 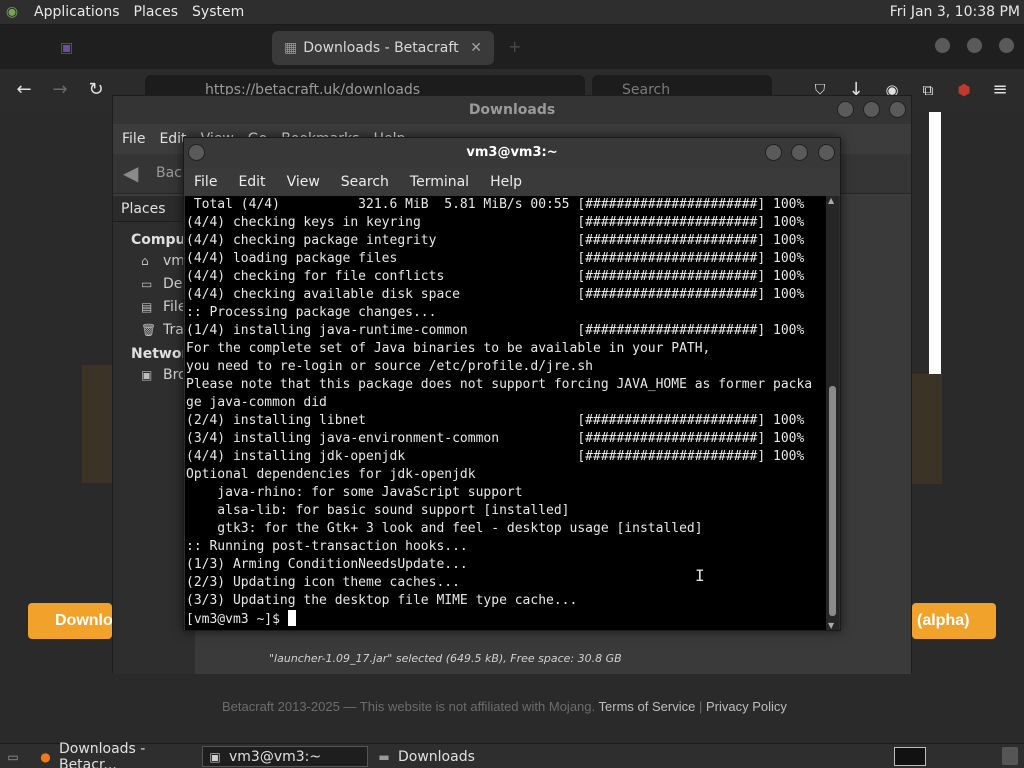 I want to click on terminal-titlebar: vm3@vm3:~, so click(x=512, y=153).